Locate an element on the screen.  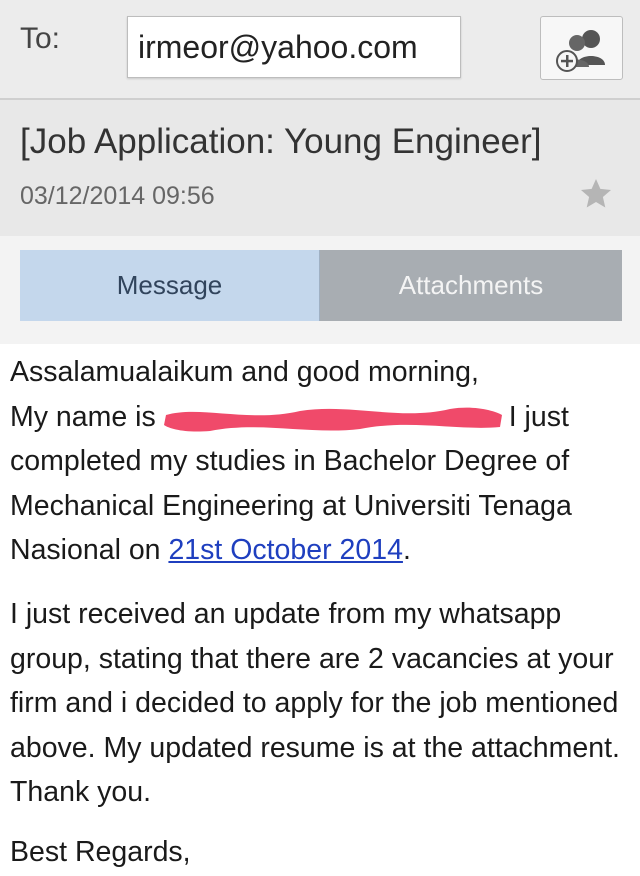
tab-message: Message is located at coordinates (170, 285).